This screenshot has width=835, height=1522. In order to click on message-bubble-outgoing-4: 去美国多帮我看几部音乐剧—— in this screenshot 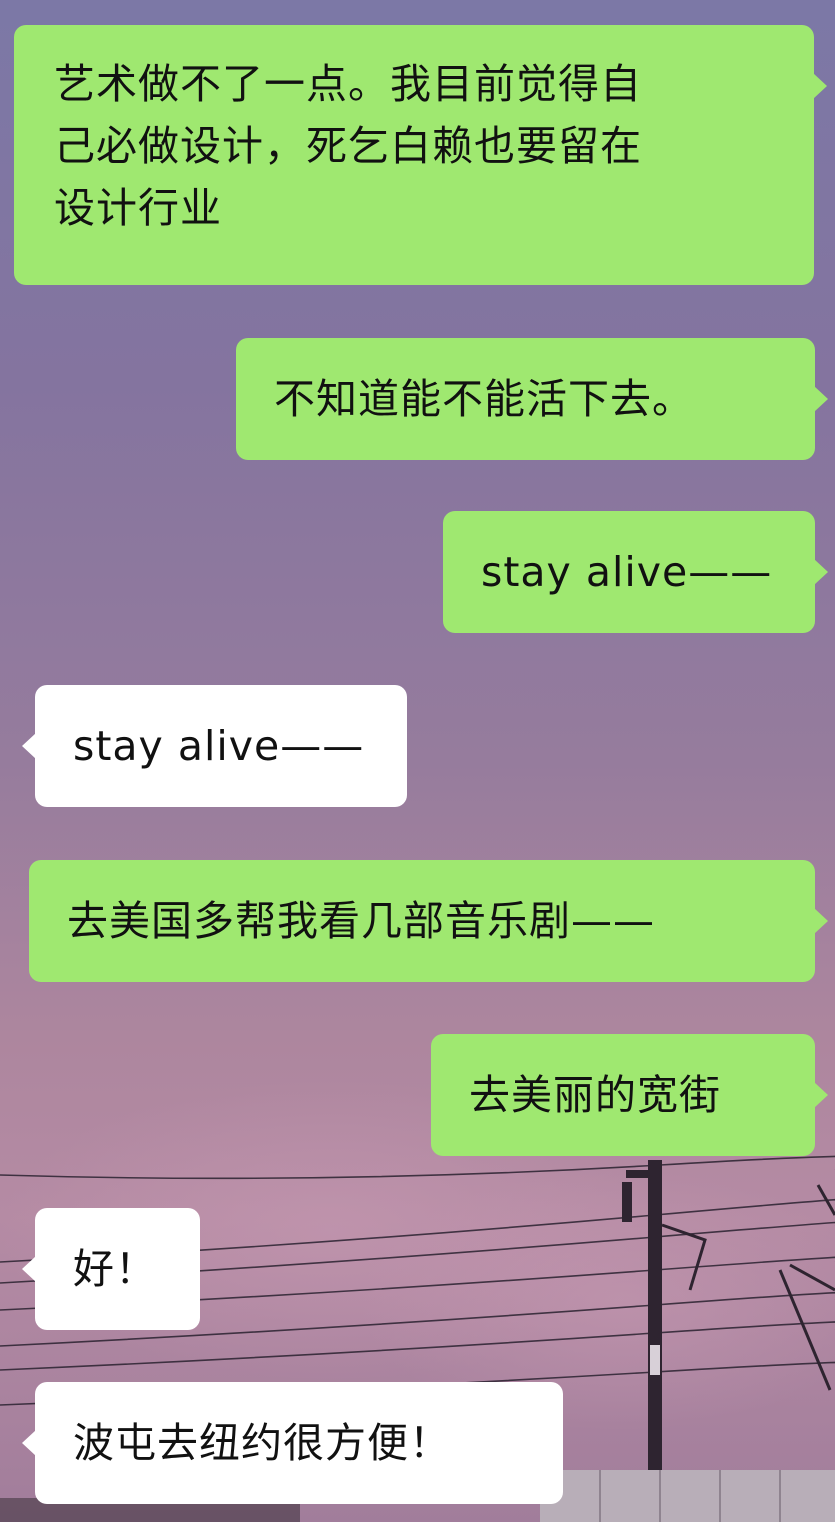, I will do `click(428, 921)`.